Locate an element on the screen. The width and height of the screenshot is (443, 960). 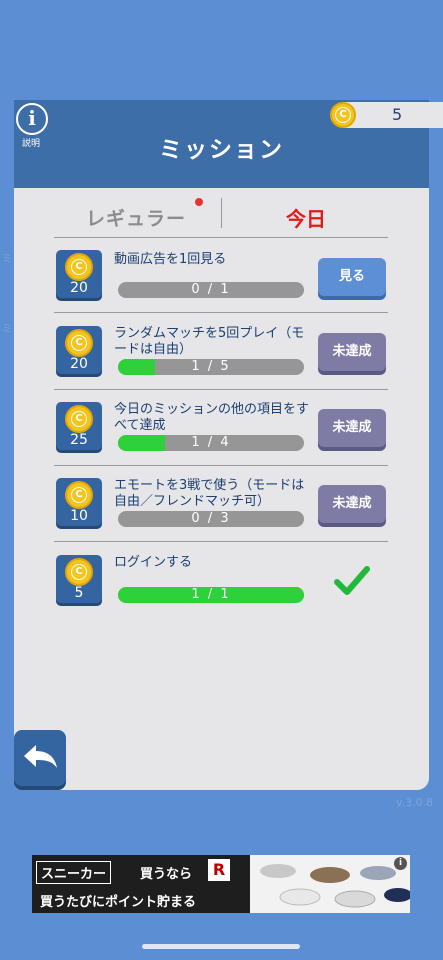
coin-count: 5 is located at coordinates (397, 114).